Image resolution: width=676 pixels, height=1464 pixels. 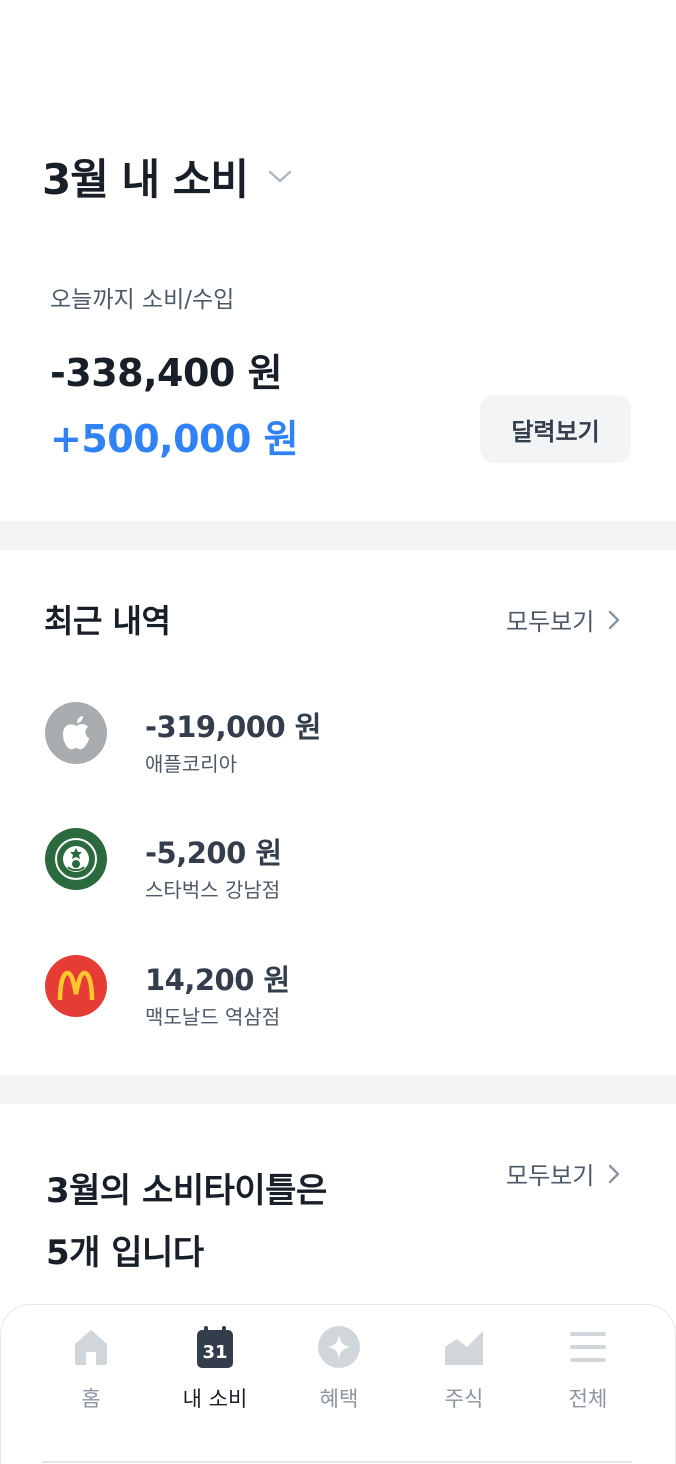 I want to click on transaction-merchant: 맥도날드 역삼점, so click(x=213, y=1017).